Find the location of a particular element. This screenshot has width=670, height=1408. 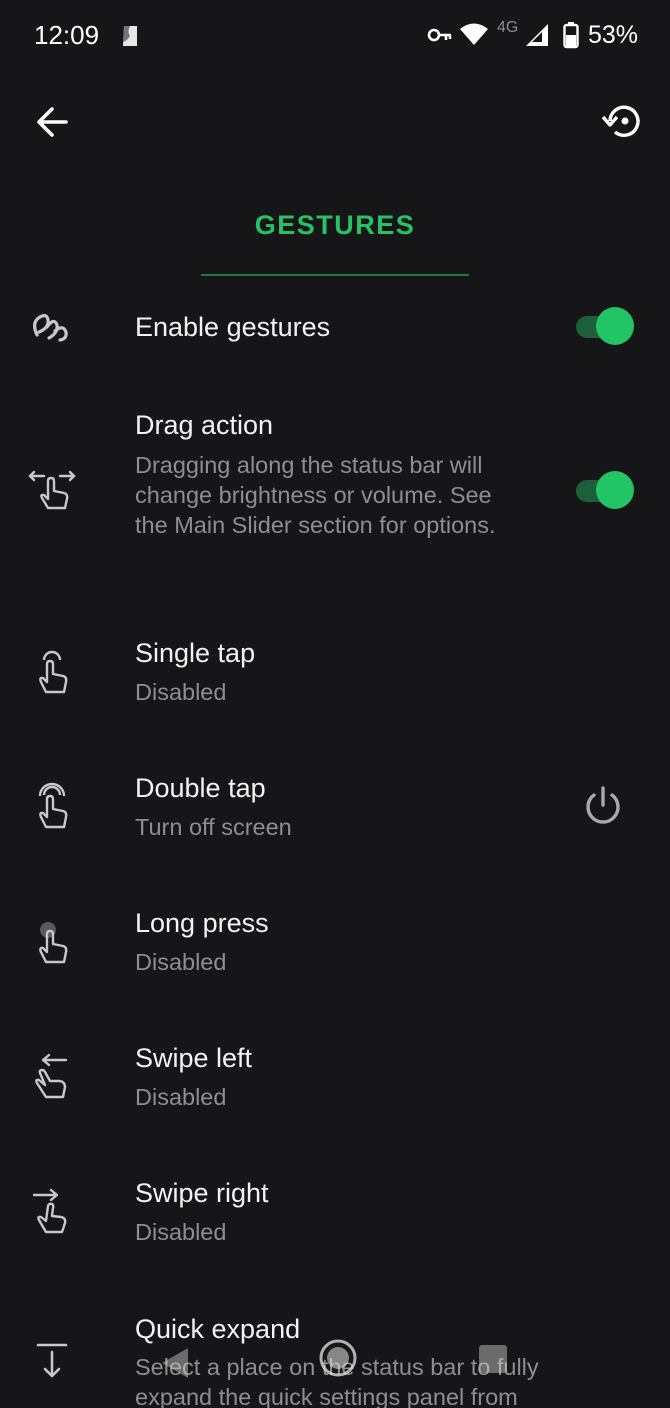

tab-gestures: GESTURES is located at coordinates (335, 236).